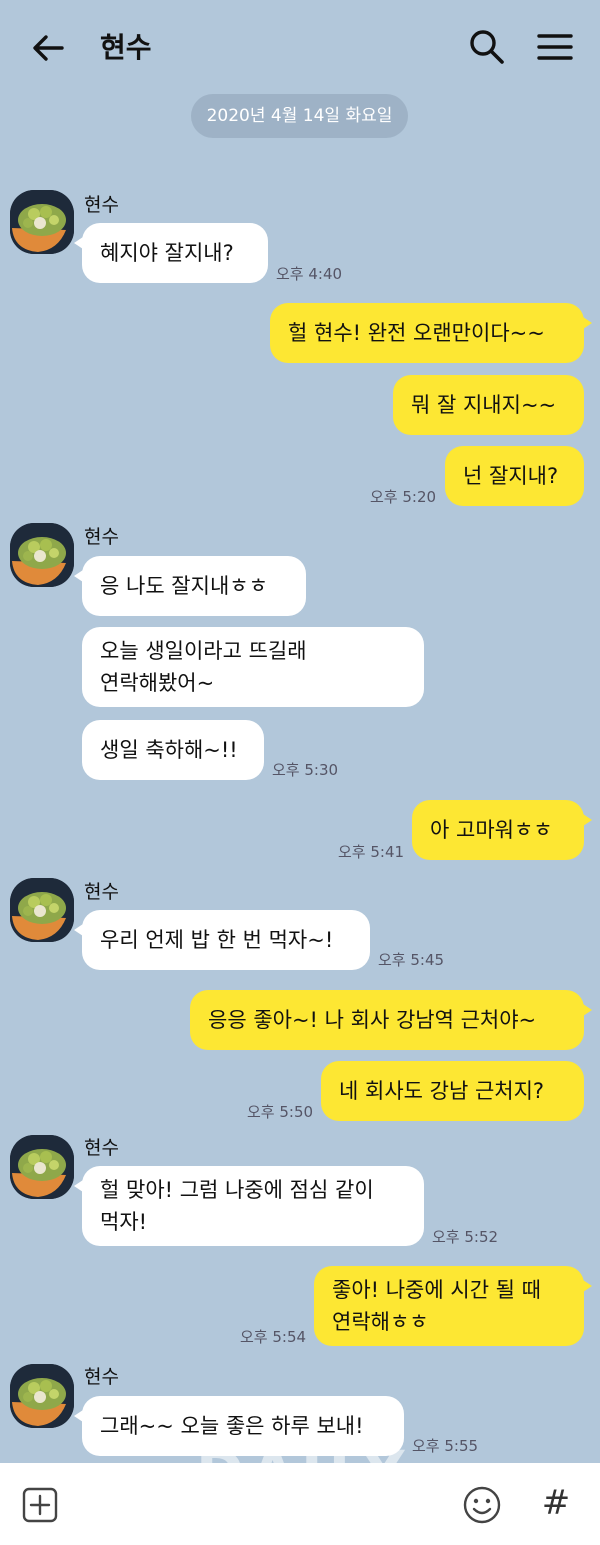  What do you see at coordinates (203, 651) in the screenshot?
I see `message-text-line: 오늘 생일이라고 뜨길래` at bounding box center [203, 651].